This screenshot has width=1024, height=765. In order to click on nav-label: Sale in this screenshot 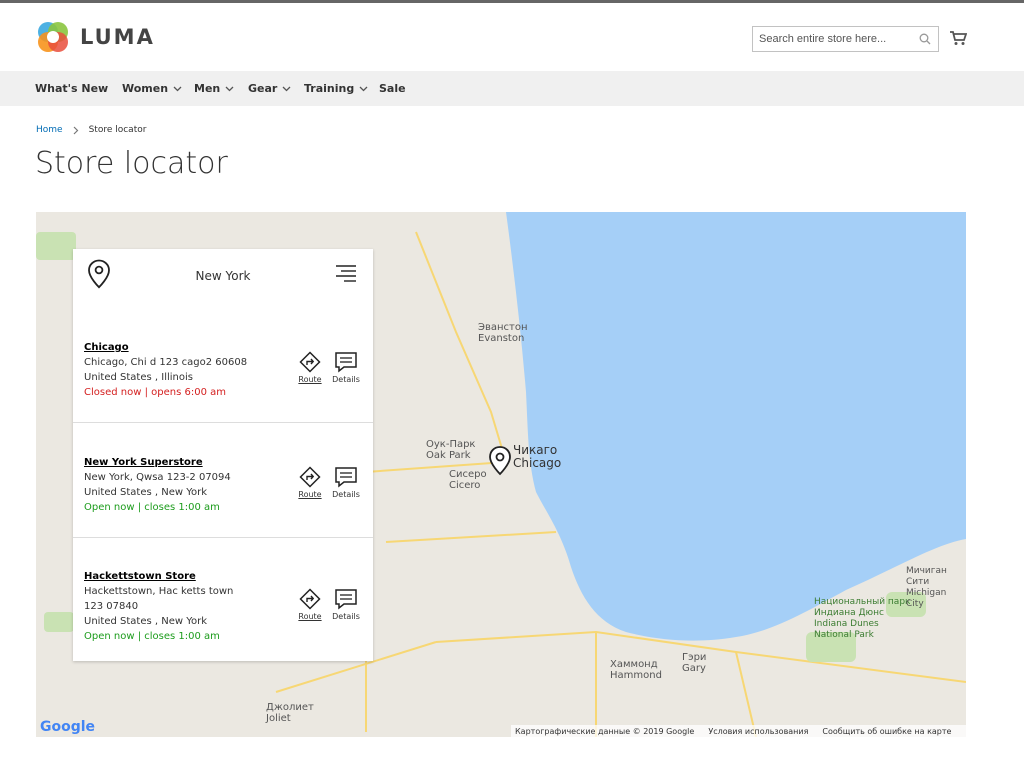, I will do `click(392, 88)`.